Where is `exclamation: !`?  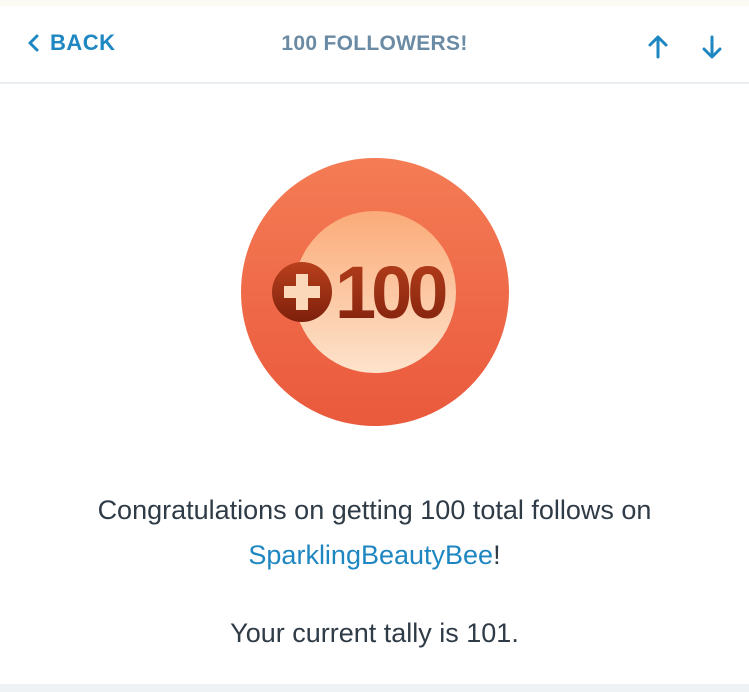
exclamation: ! is located at coordinates (497, 555).